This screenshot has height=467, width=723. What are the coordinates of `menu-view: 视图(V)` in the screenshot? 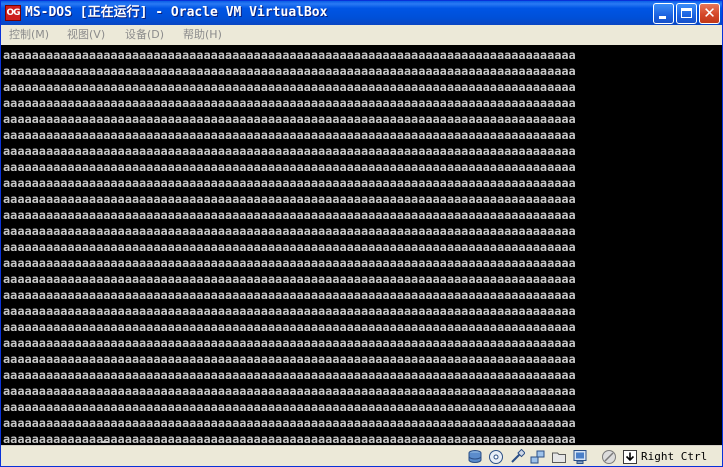 It's located at (86, 35).